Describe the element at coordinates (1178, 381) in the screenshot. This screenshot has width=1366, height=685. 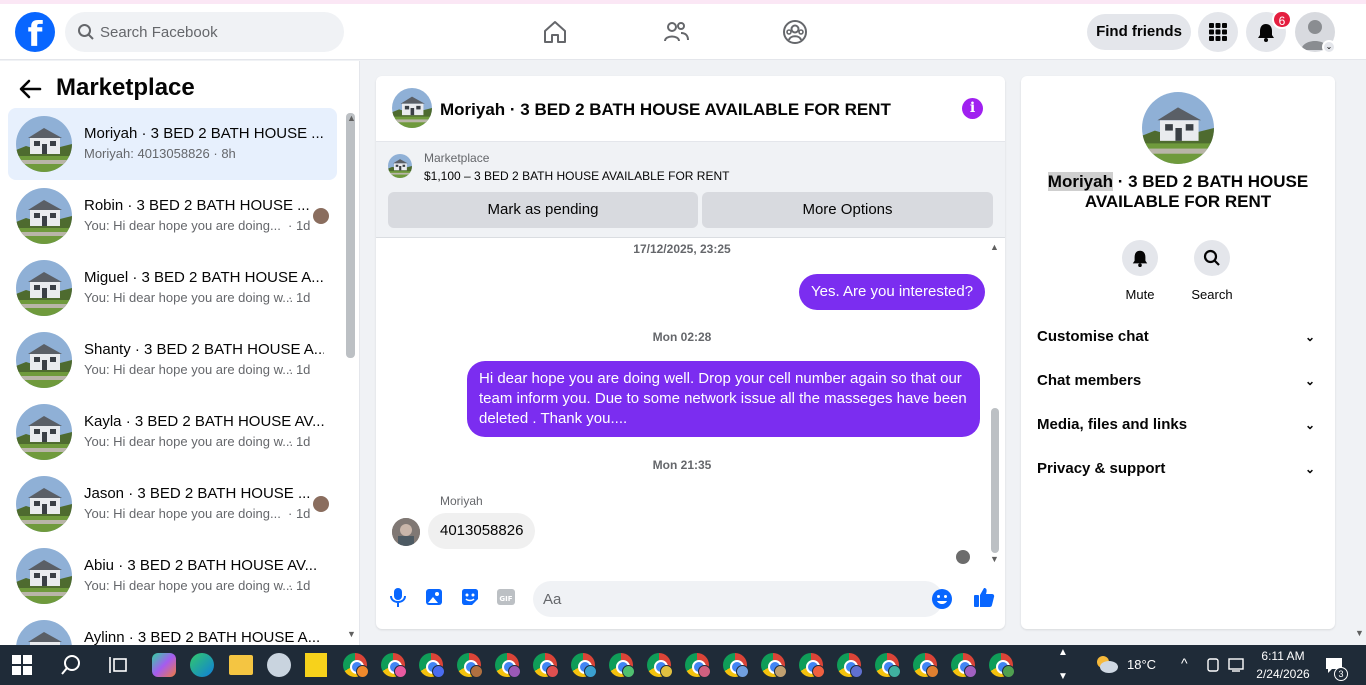
I see `chat-members-row: Chat members ⌄` at that location.